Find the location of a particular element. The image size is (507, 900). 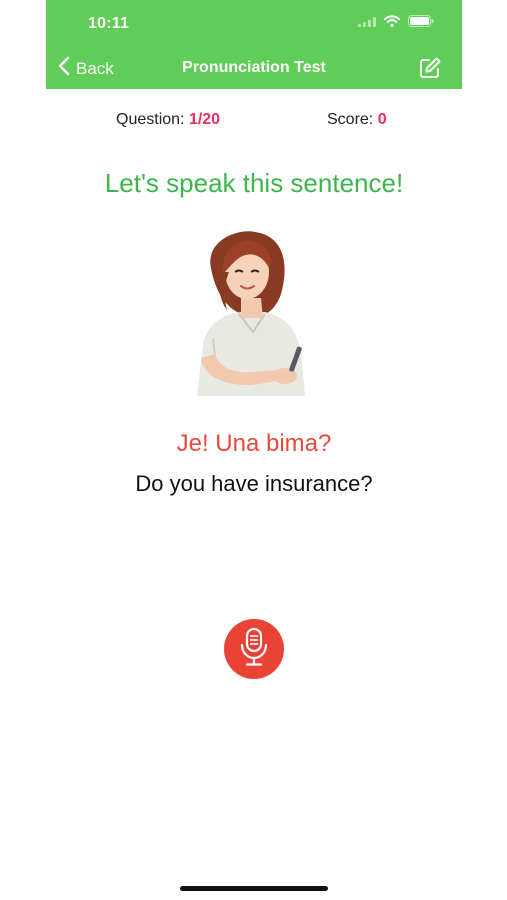

edit-button is located at coordinates (430, 68).